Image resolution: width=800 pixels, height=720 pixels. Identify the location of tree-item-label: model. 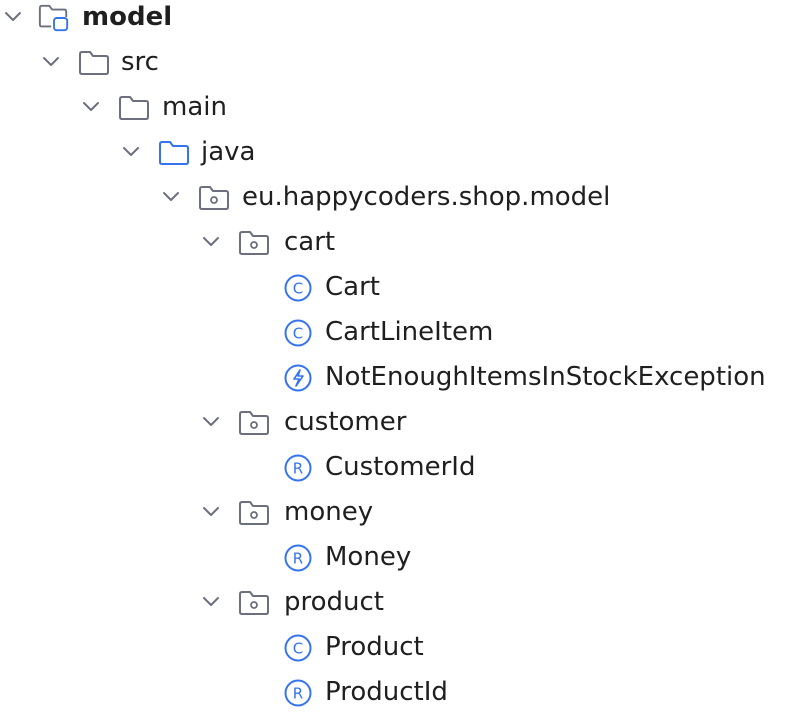
(127, 17).